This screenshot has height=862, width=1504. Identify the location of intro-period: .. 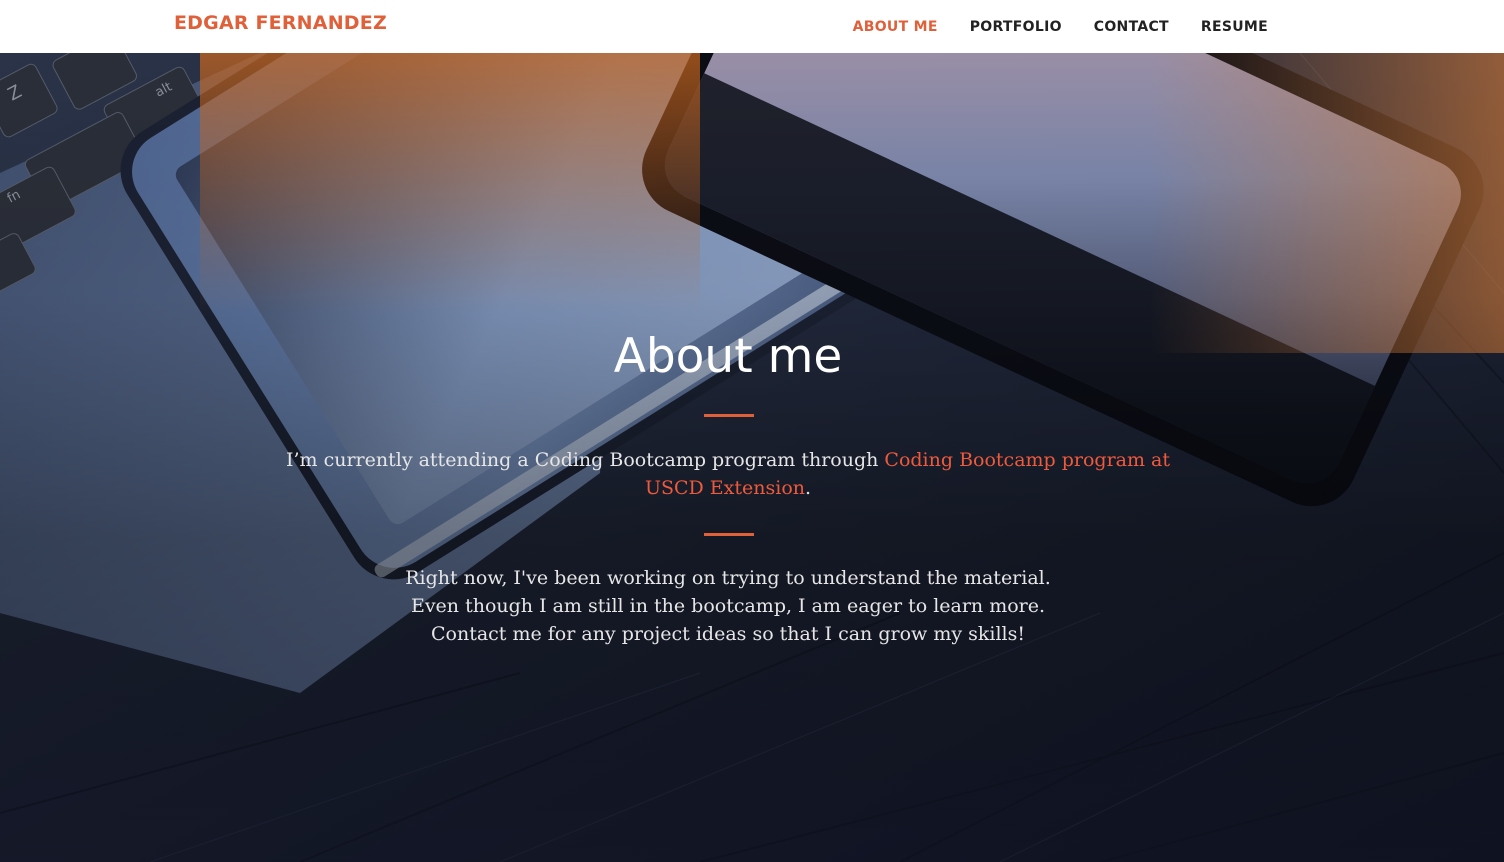
(808, 488).